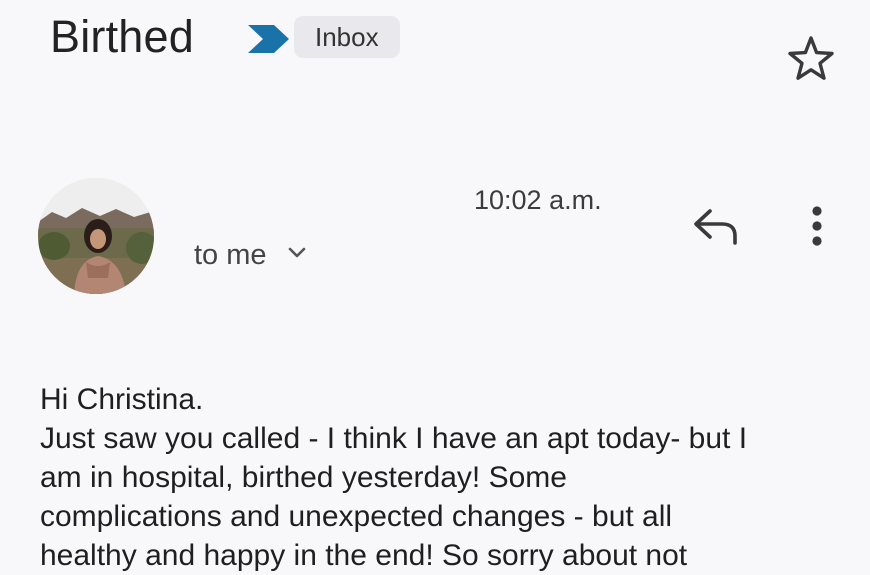 This screenshot has width=870, height=575. I want to click on chevron-down-icon, so click(296, 253).